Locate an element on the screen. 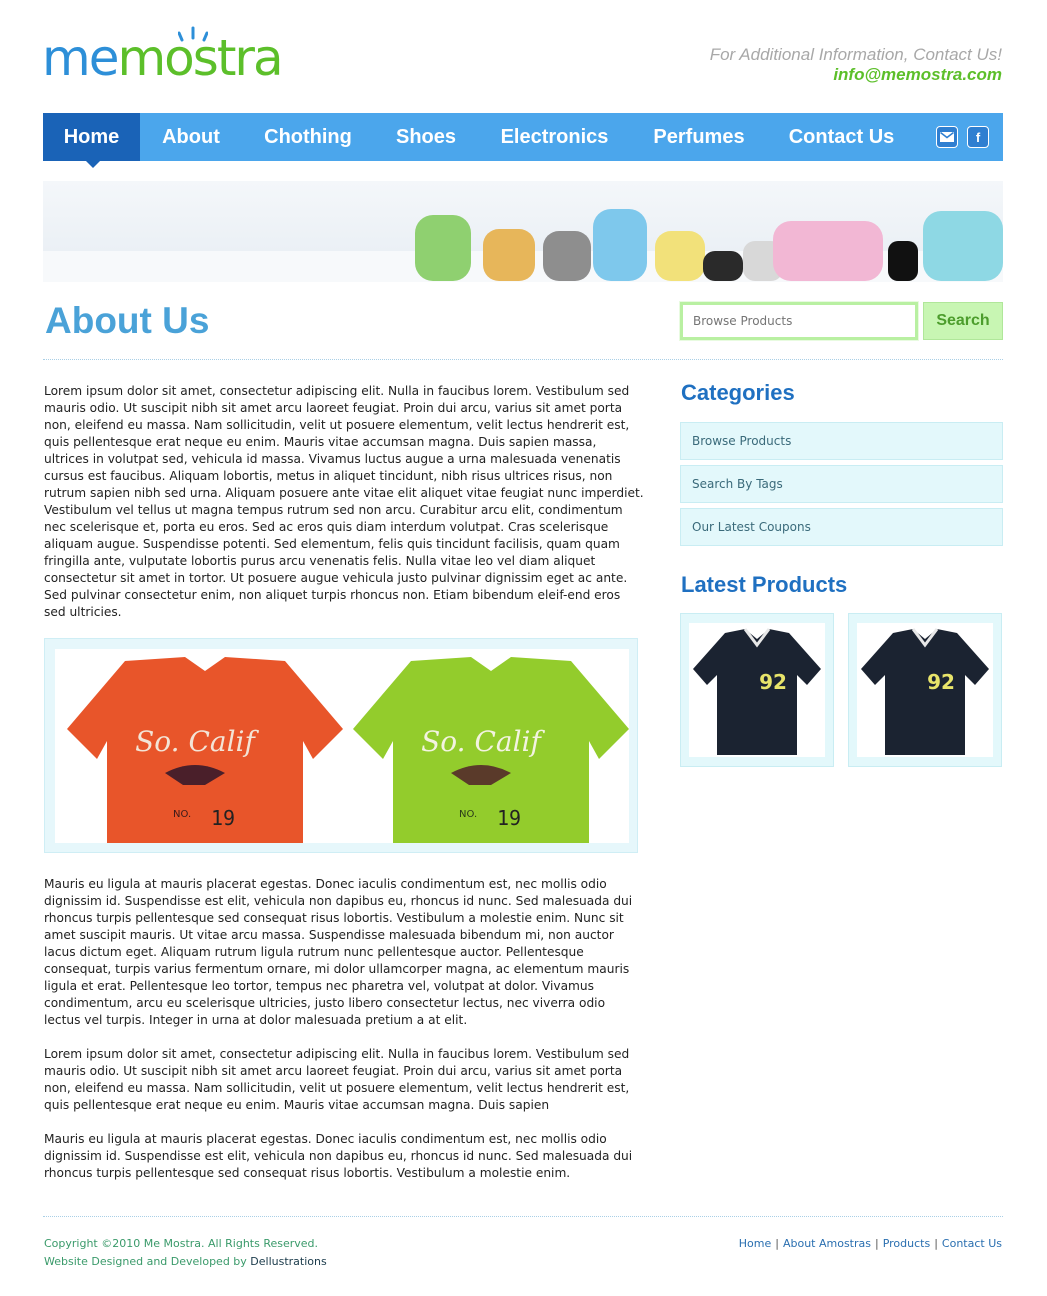  footer-link-contact: Contact Us is located at coordinates (972, 1243).